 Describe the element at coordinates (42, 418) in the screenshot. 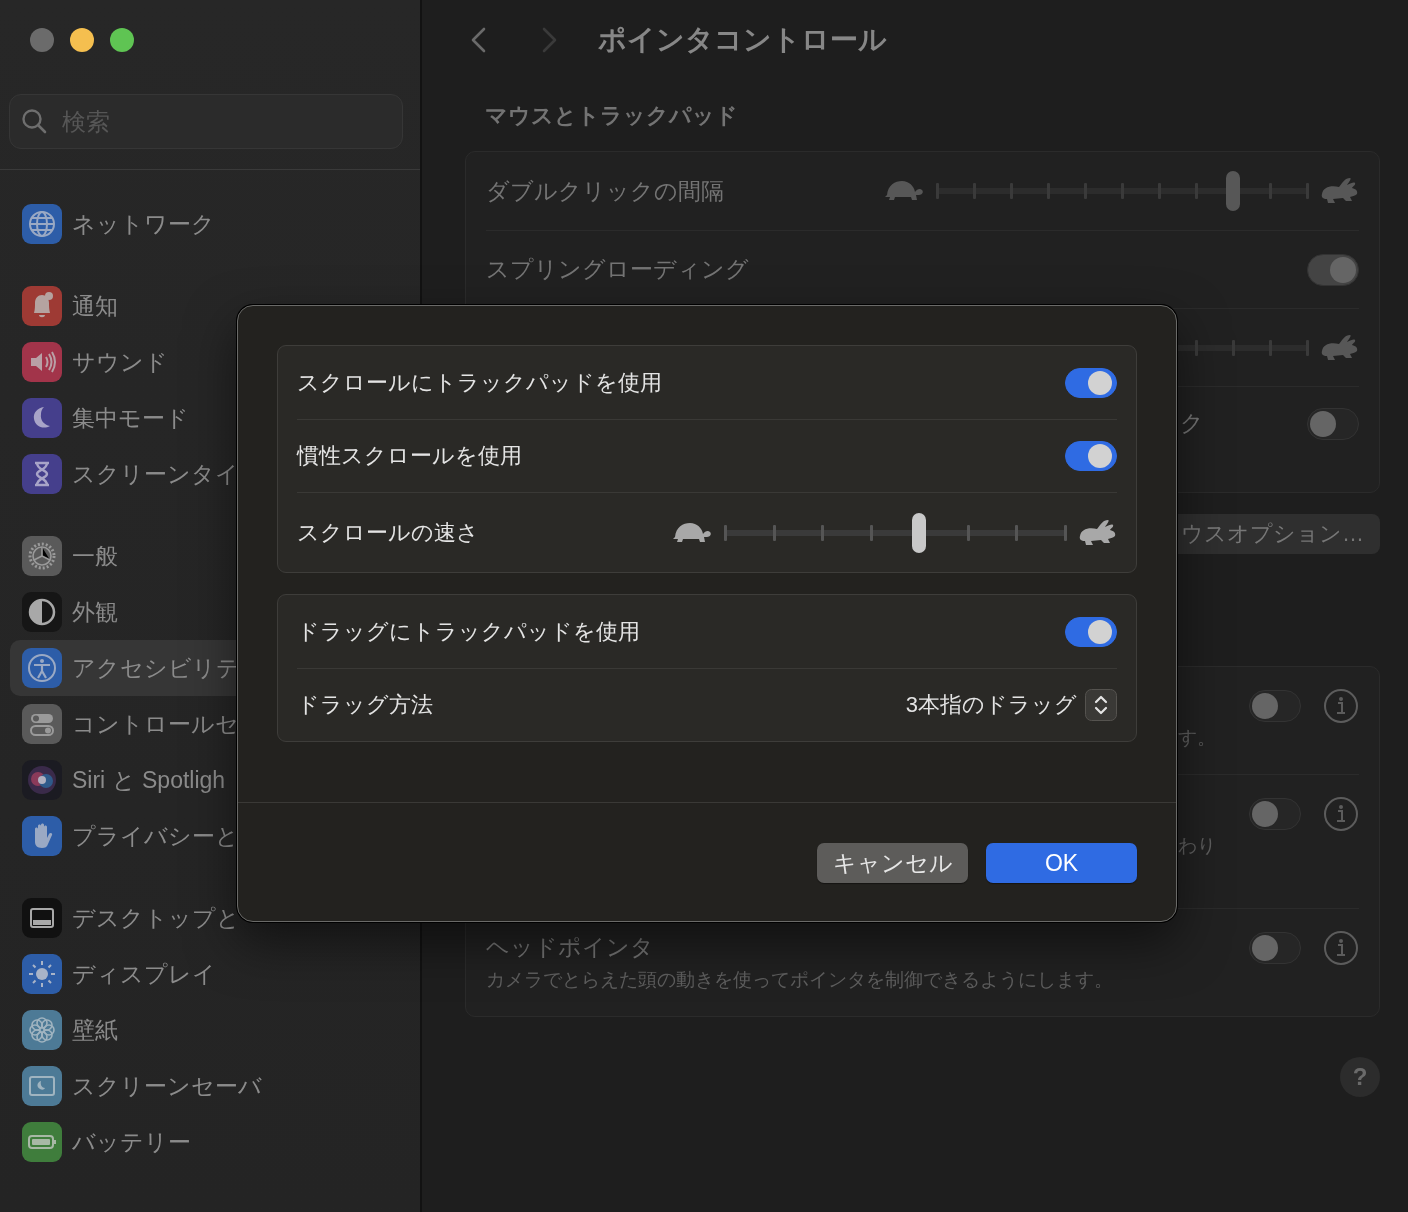

I see `moon-icon` at that location.